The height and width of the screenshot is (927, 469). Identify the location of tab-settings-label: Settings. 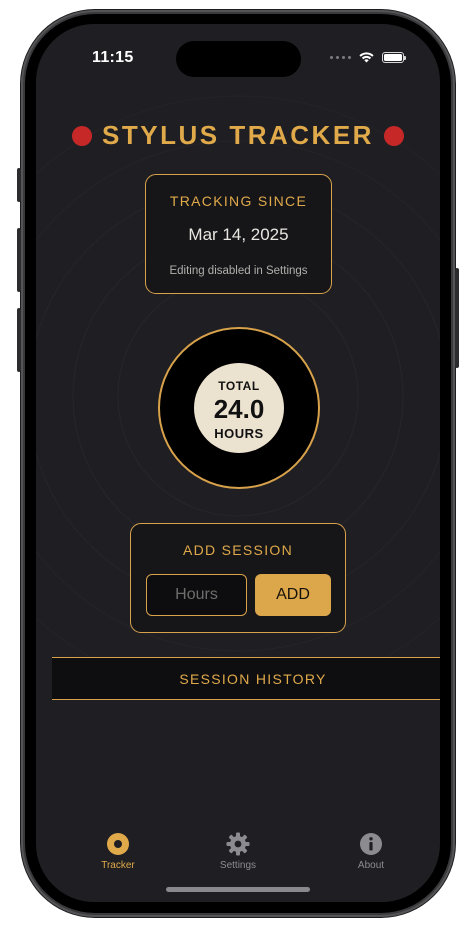
(238, 865).